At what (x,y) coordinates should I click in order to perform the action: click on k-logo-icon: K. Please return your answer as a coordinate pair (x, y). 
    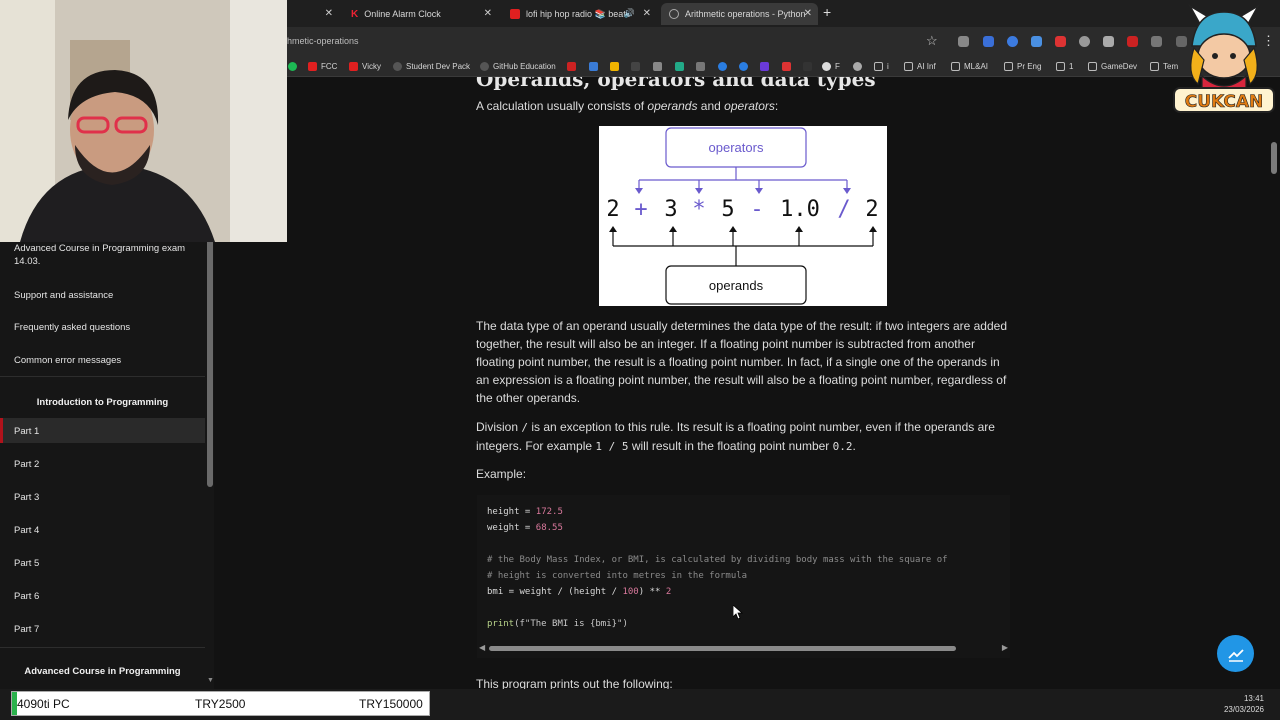
    Looking at the image, I should click on (355, 14).